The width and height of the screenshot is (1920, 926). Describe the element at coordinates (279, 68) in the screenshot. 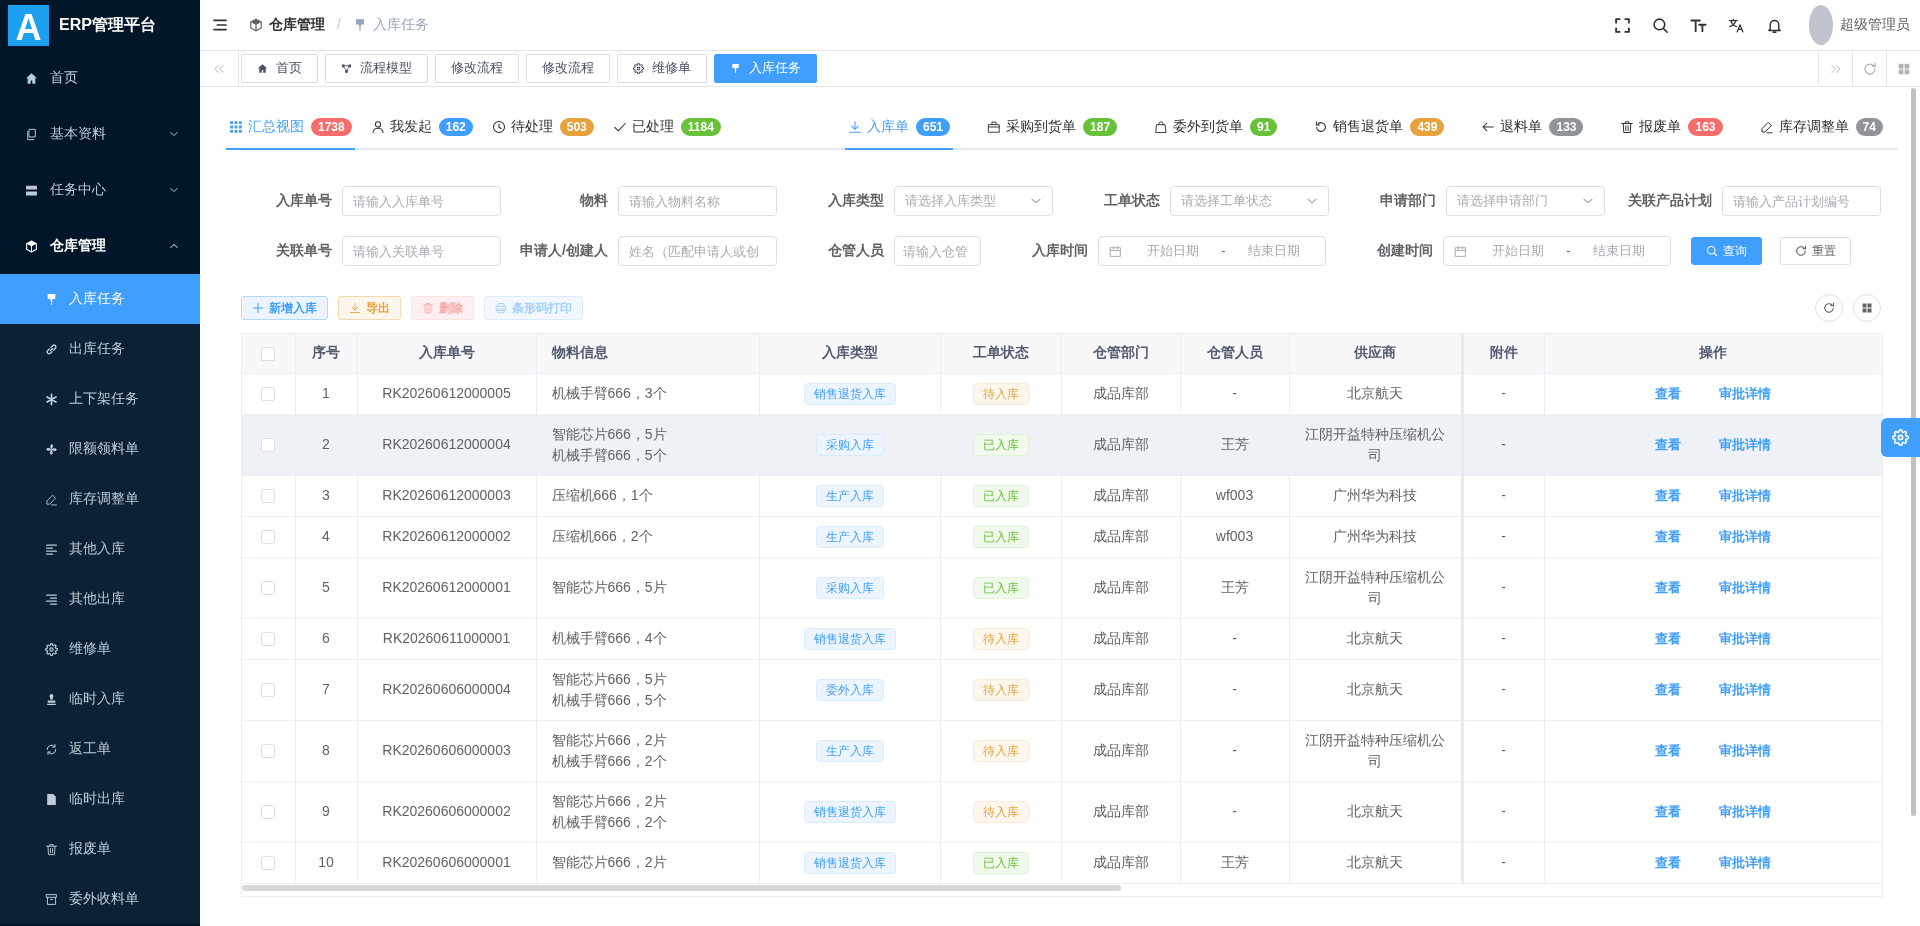

I see `page-tab: 首页` at that location.